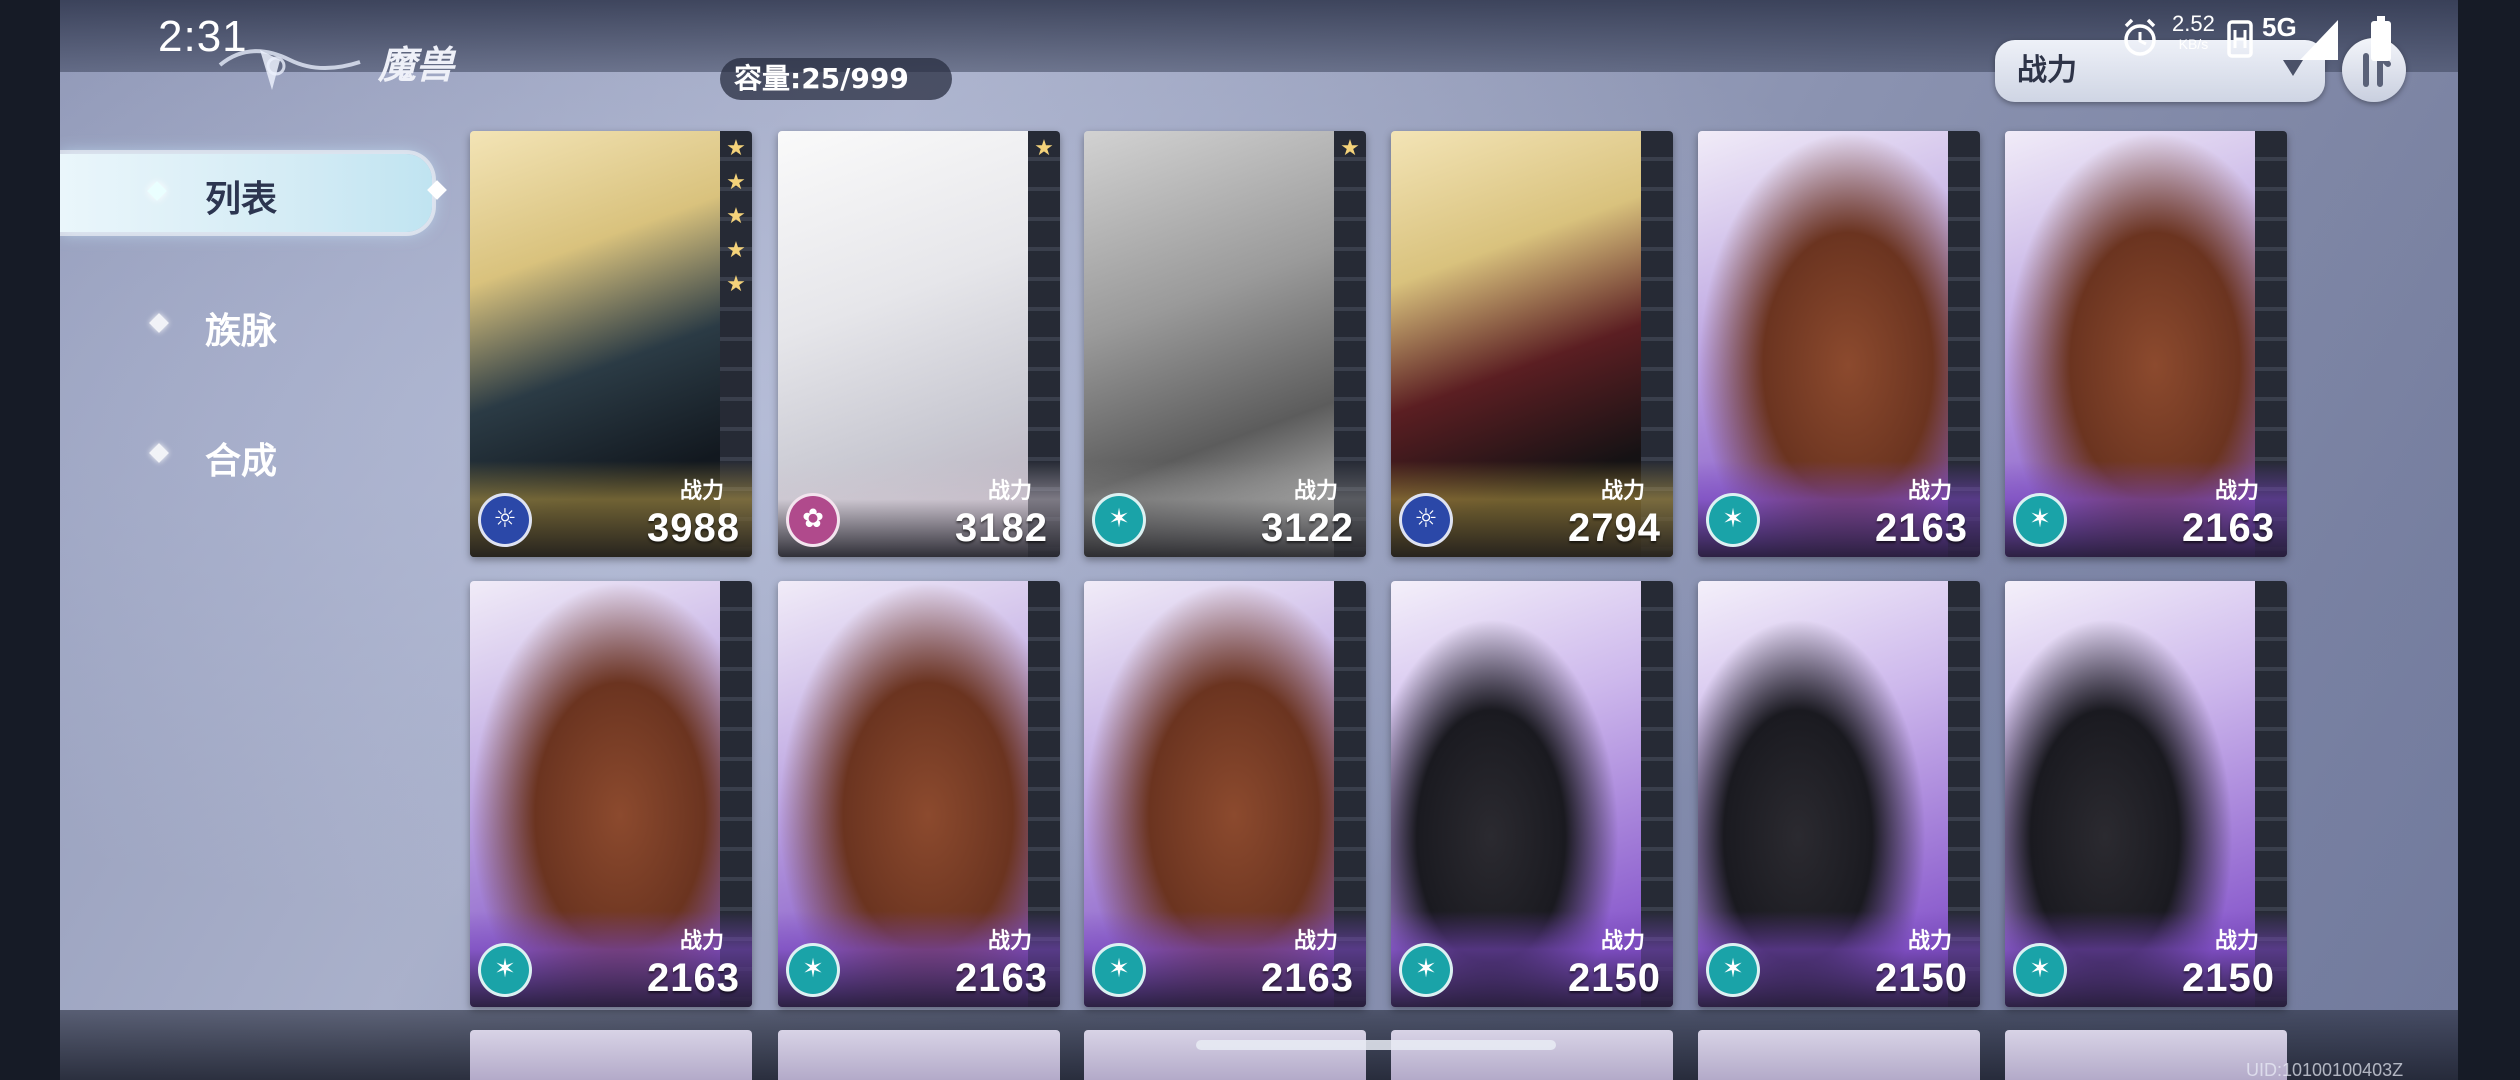  What do you see at coordinates (693, 528) in the screenshot?
I see `power-value: 3988` at bounding box center [693, 528].